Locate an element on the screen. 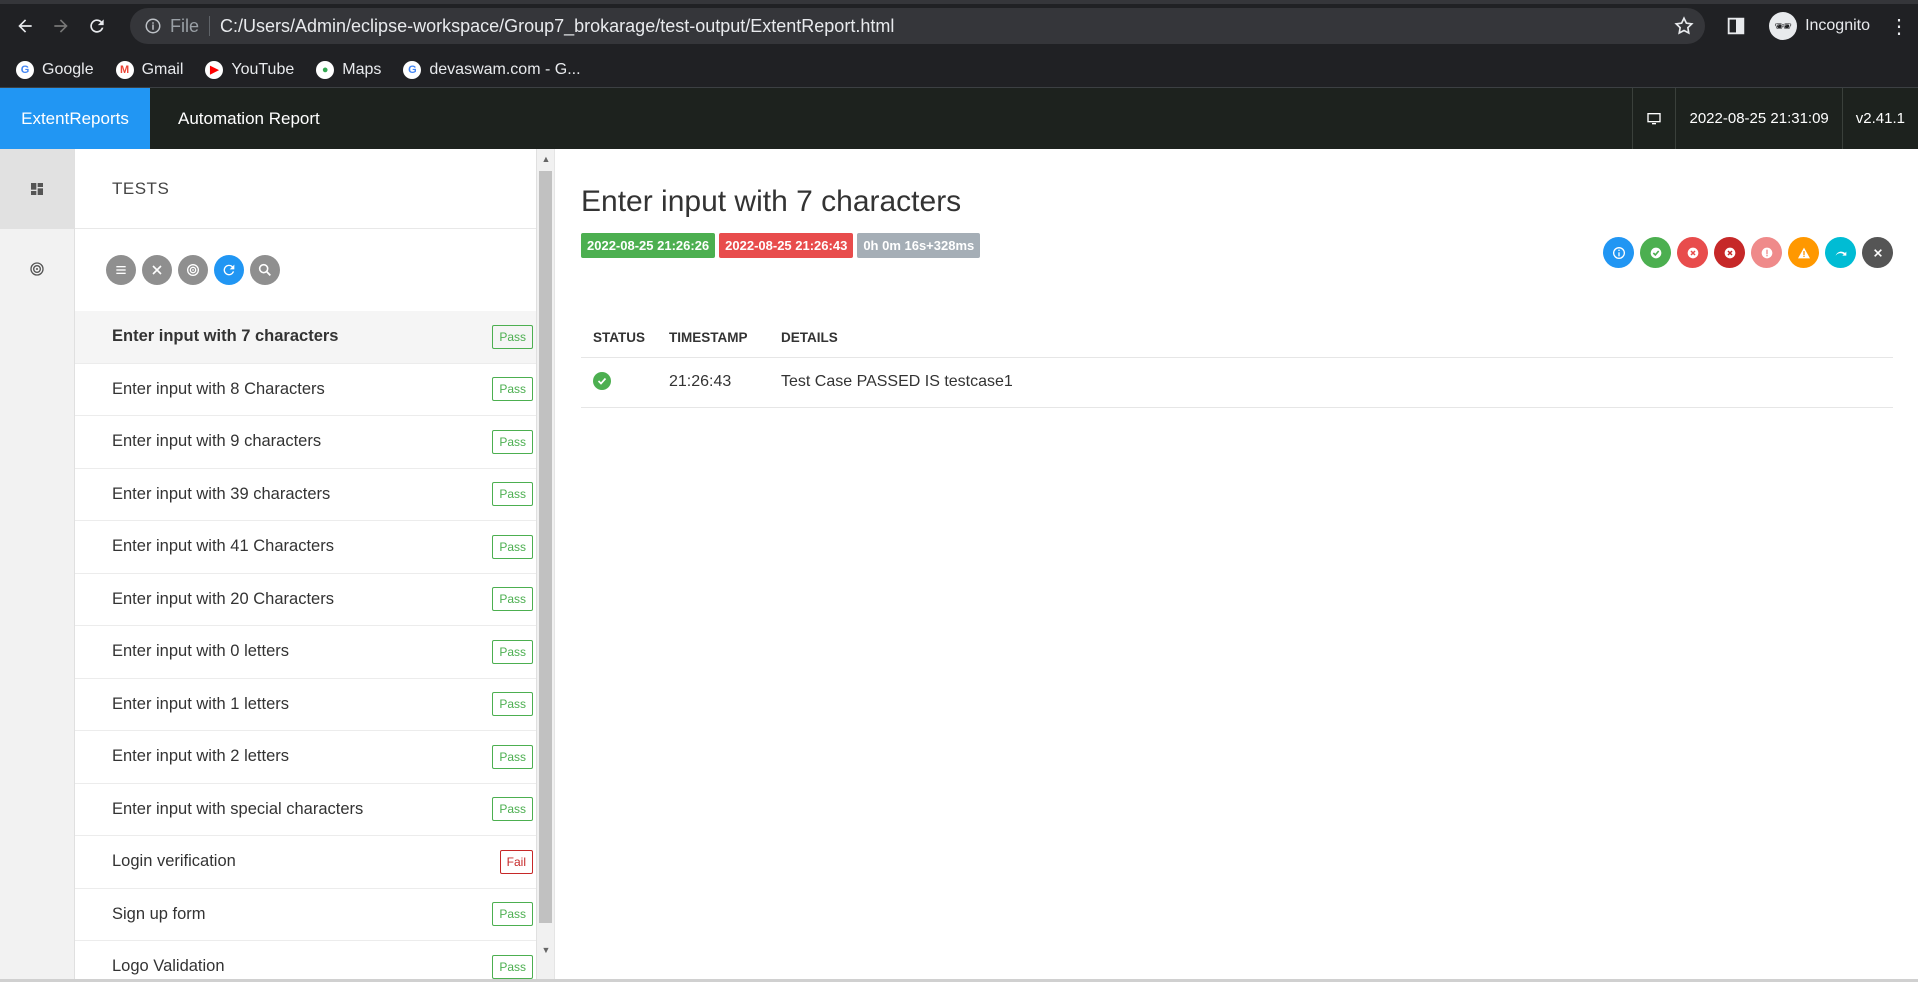 The width and height of the screenshot is (1918, 982). radar-icon is located at coordinates (37, 269).